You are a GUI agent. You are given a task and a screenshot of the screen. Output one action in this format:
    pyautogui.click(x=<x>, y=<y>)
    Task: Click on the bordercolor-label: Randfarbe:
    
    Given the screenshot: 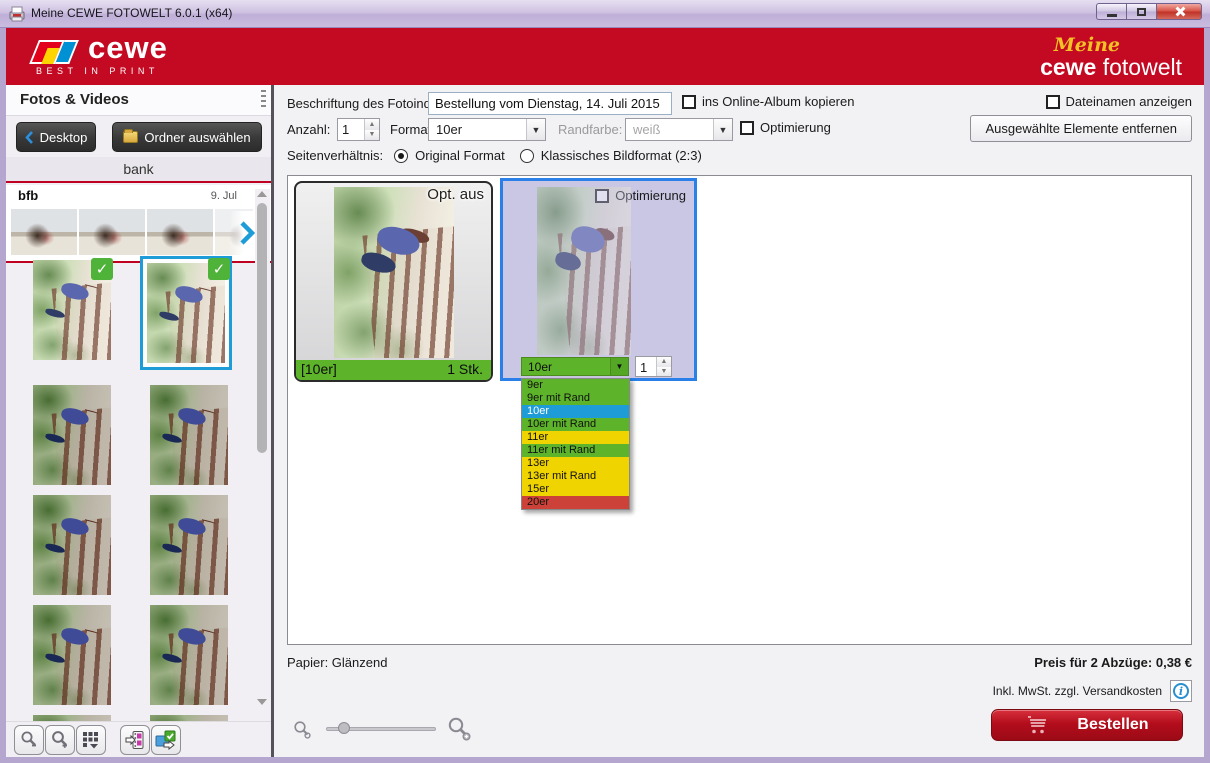 What is the action you would take?
    pyautogui.click(x=590, y=129)
    